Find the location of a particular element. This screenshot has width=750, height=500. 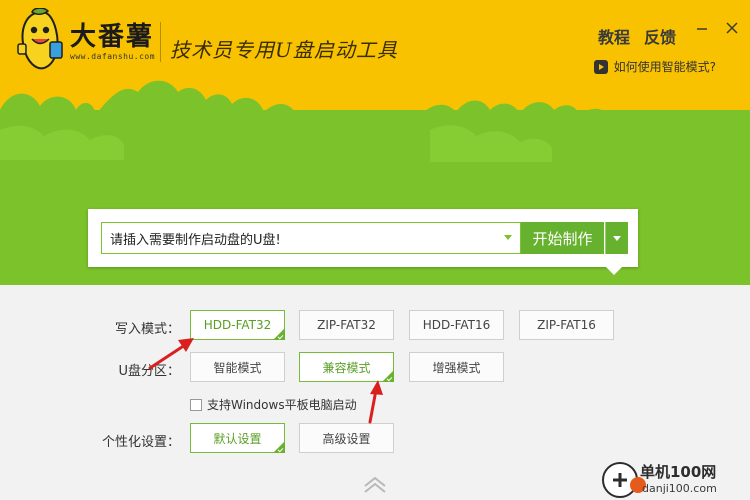

feedback-link: 反馈 is located at coordinates (660, 36).